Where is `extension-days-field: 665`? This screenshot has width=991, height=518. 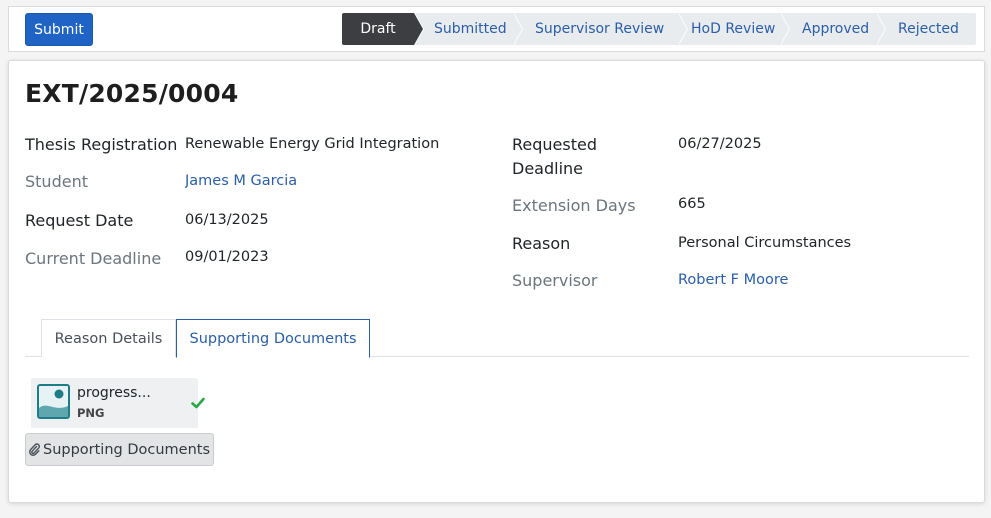 extension-days-field: 665 is located at coordinates (692, 204).